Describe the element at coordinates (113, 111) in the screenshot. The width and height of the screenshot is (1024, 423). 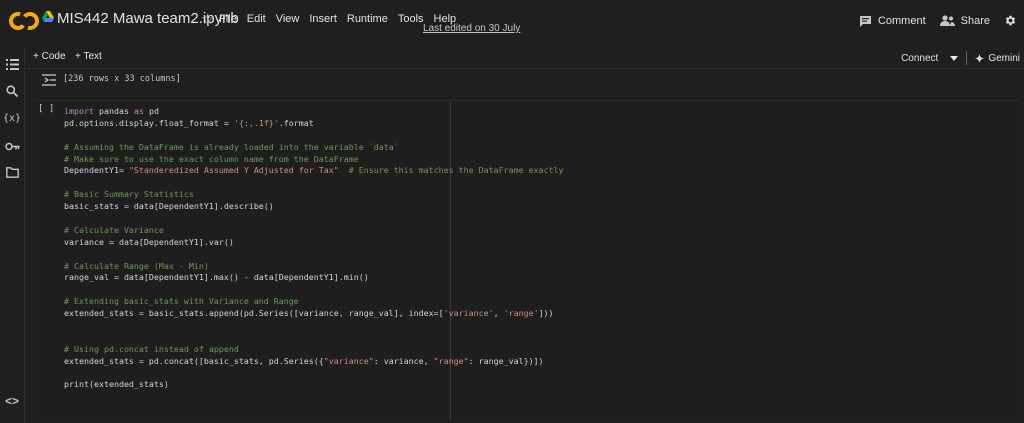
I see `code-token: pandas` at that location.